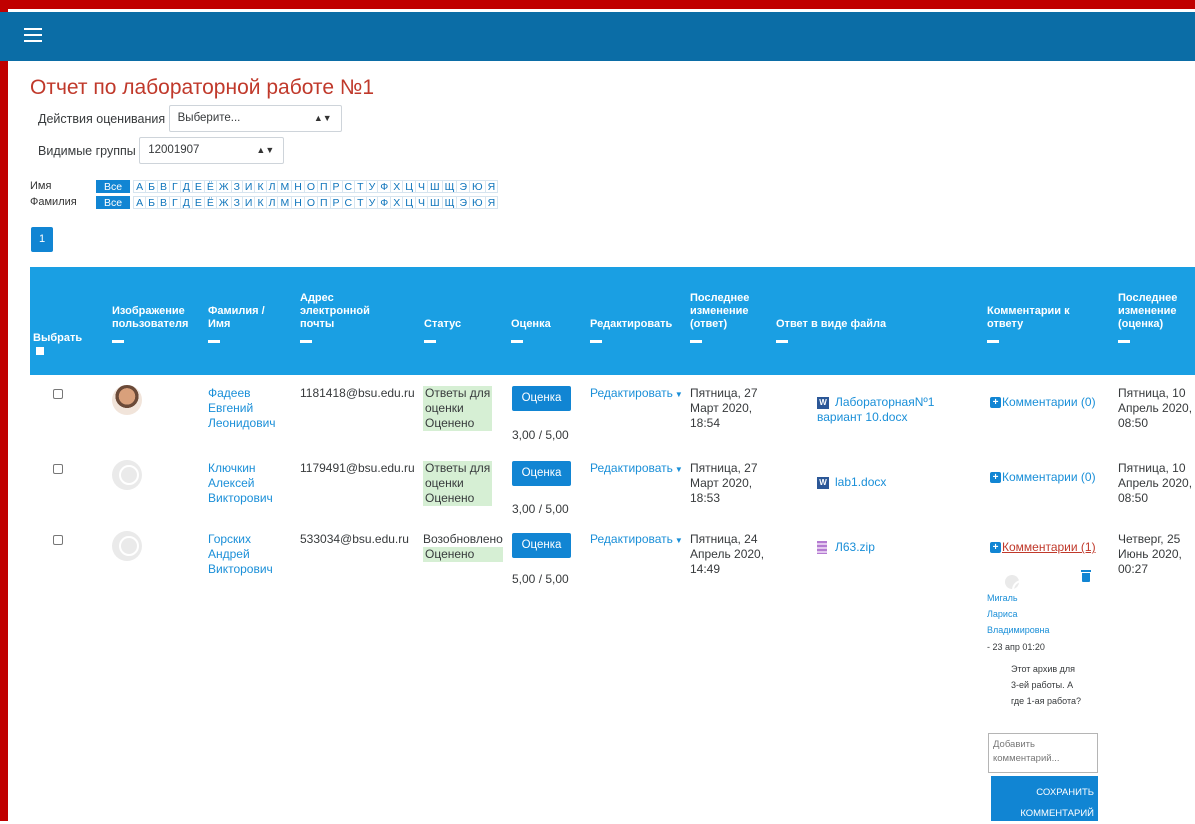 Image resolution: width=1195 pixels, height=824 pixels. I want to click on letter-filter: Р, so click(336, 186).